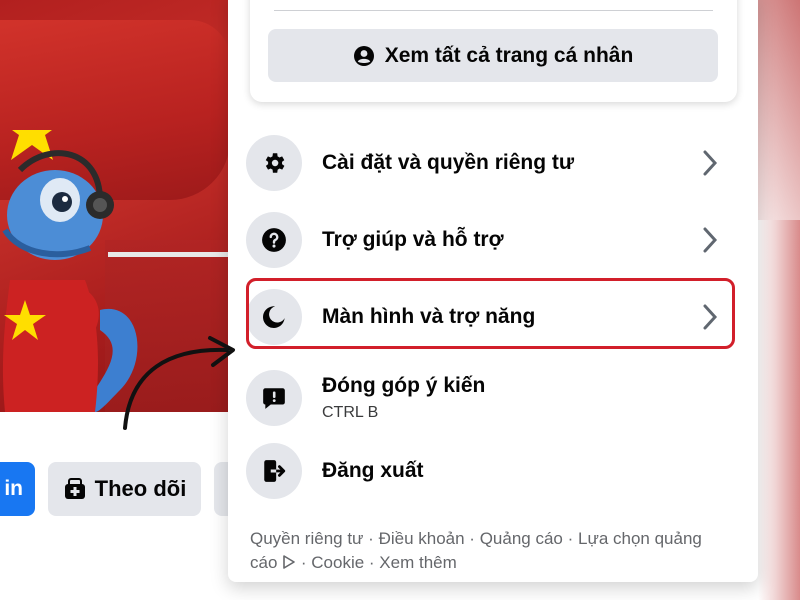 The height and width of the screenshot is (600, 800). I want to click on footer-link-more: Xem thêm, so click(417, 562).